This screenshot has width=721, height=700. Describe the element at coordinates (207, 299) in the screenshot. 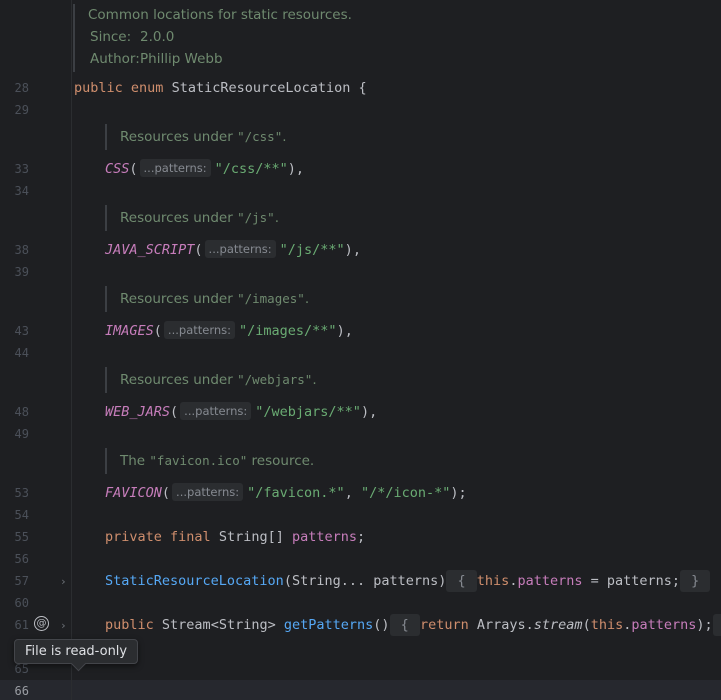

I see `constant-doc: Resources under "/images".` at that location.